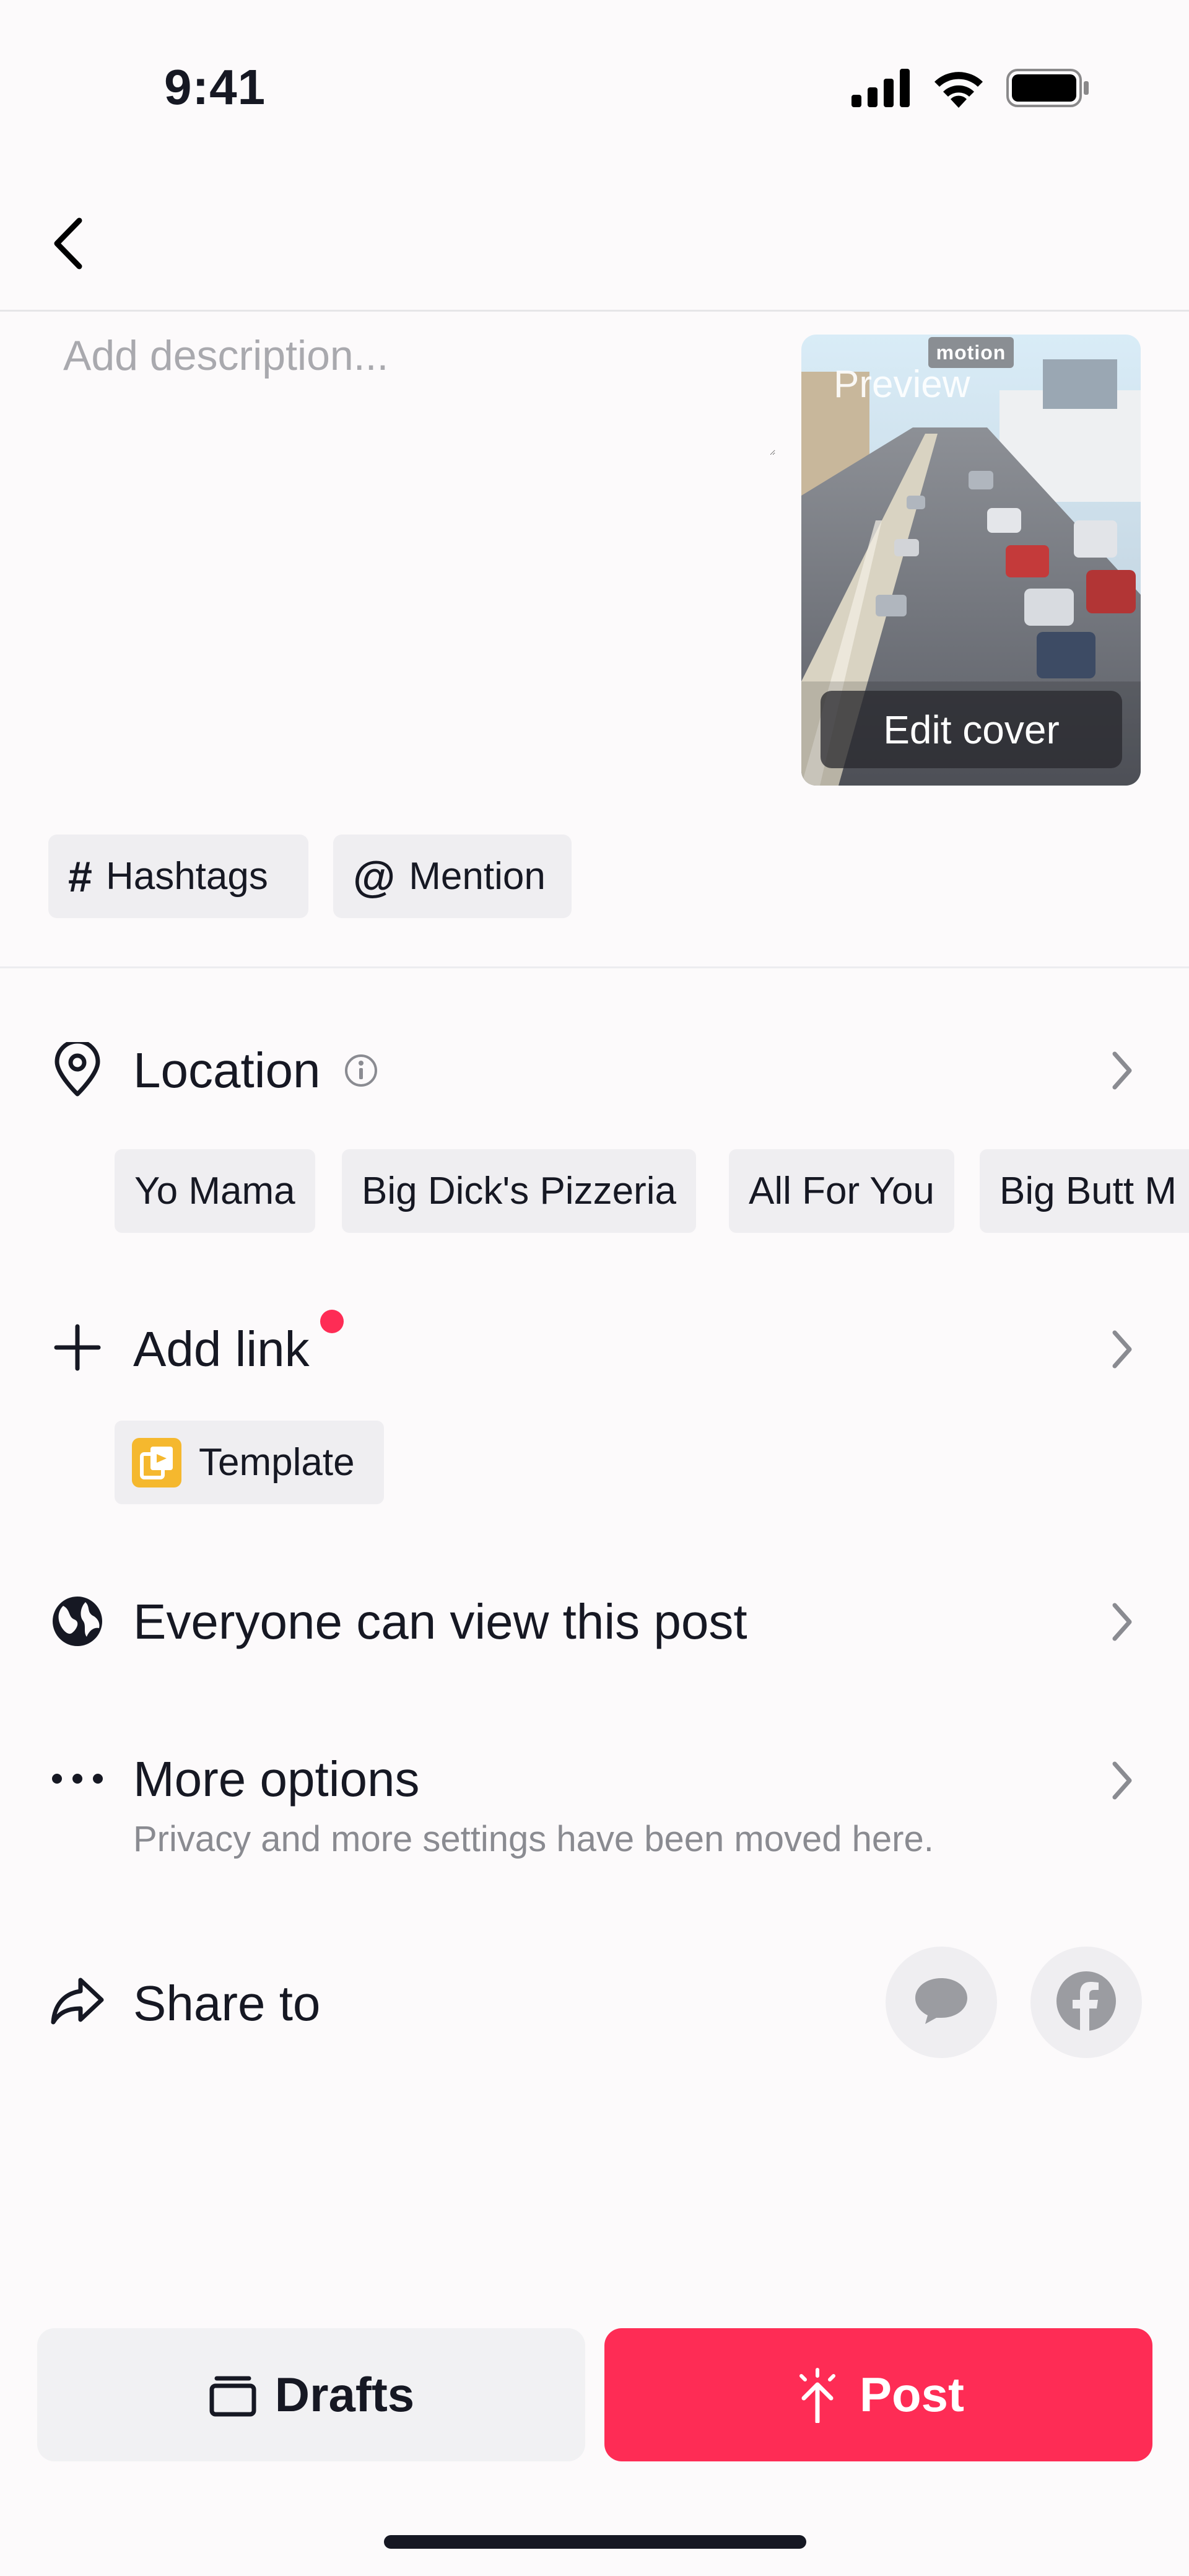 This screenshot has height=2576, width=1189. What do you see at coordinates (912, 2394) in the screenshot?
I see `post-label: Post` at bounding box center [912, 2394].